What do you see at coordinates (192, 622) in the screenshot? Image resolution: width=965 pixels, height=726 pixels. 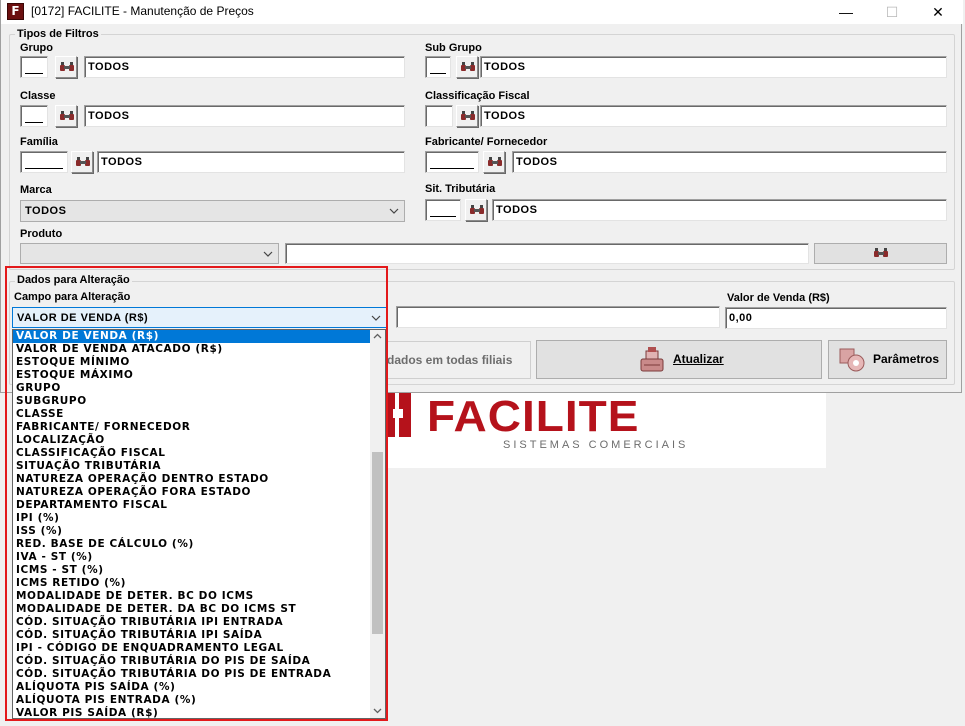 I see `dropdown-item: CÓD. SITUAÇÃO TRIBUTÁRIA IPI ENTRADA` at bounding box center [192, 622].